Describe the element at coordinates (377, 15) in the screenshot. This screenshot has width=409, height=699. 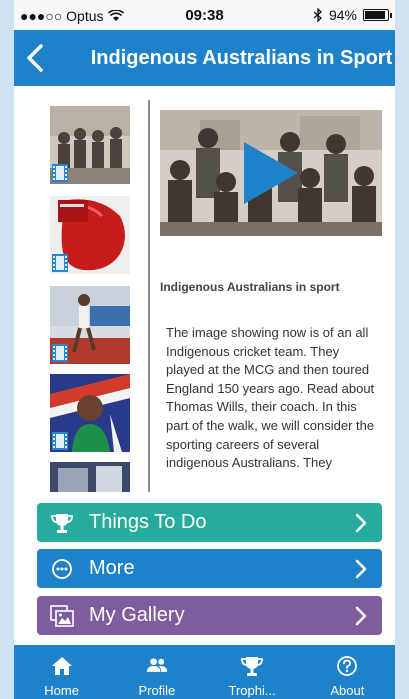
I see `battery-icon` at that location.